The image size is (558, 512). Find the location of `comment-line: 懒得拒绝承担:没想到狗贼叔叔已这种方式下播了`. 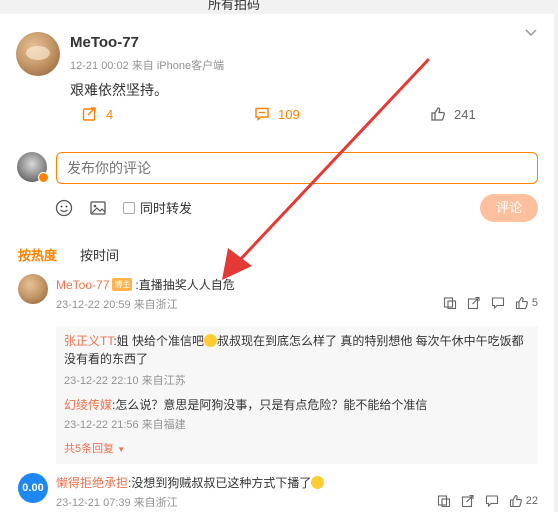

comment-line: 懒得拒绝承担:没想到狗贼叔叔已这种方式下播了 is located at coordinates (190, 482).